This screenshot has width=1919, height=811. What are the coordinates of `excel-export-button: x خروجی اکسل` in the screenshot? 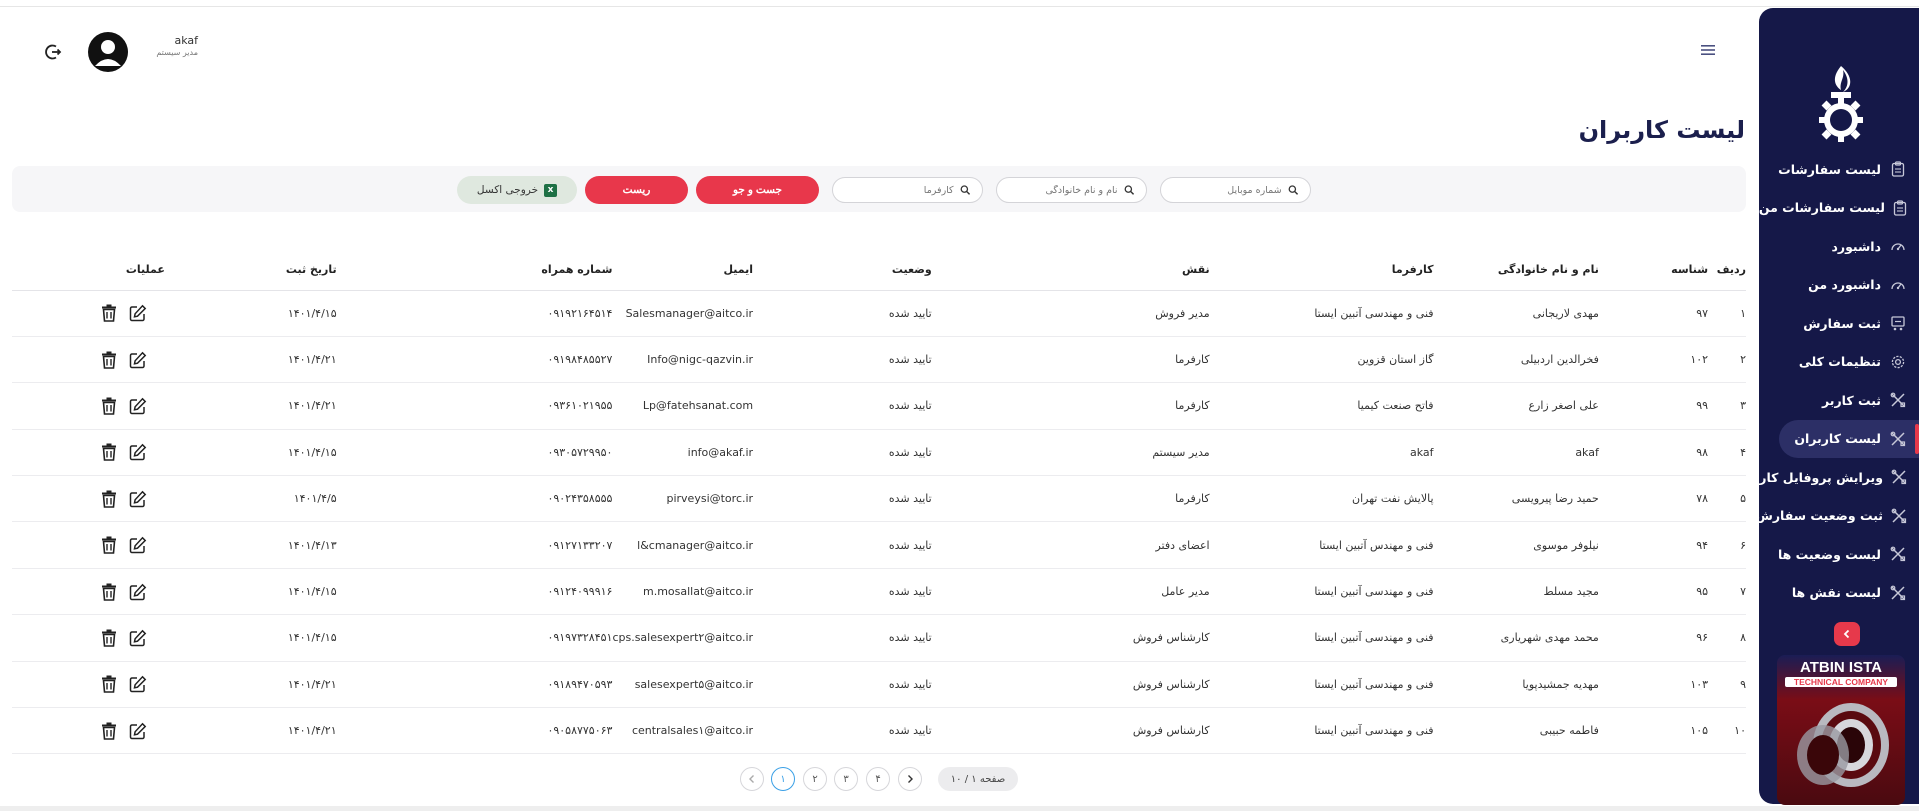 It's located at (517, 190).